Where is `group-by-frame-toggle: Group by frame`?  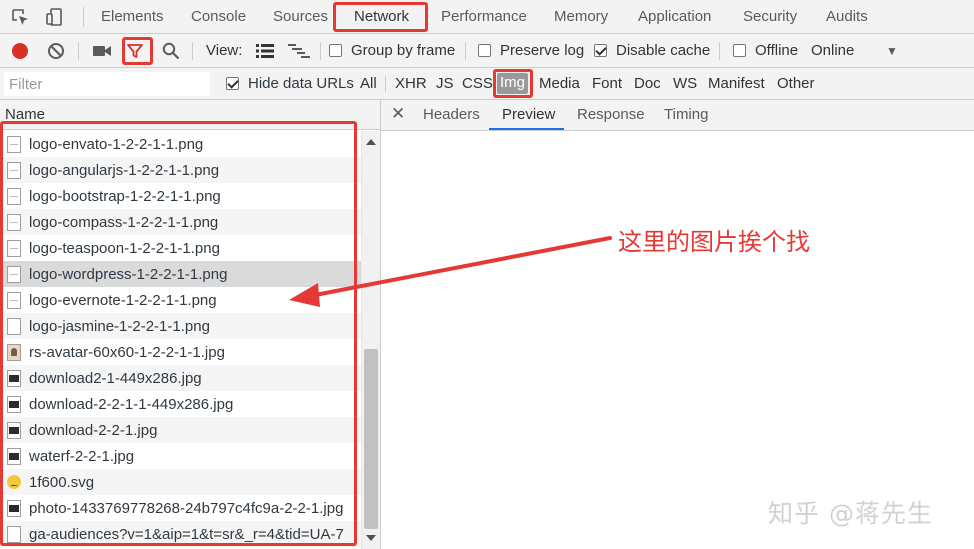
group-by-frame-toggle: Group by frame is located at coordinates (392, 50).